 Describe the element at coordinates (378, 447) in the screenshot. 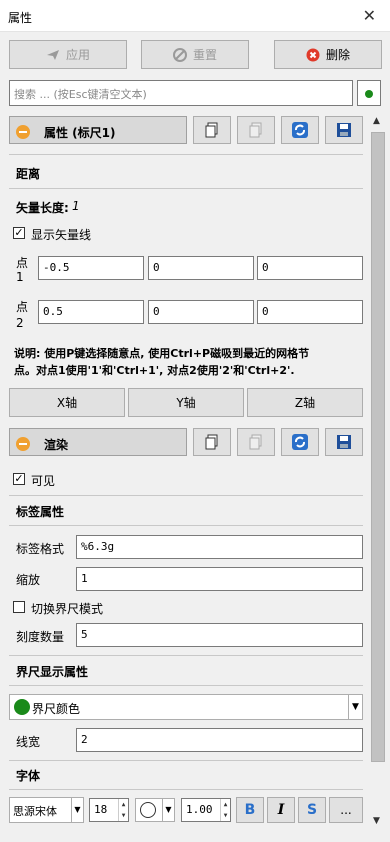

I see `scroll-thumb` at that location.